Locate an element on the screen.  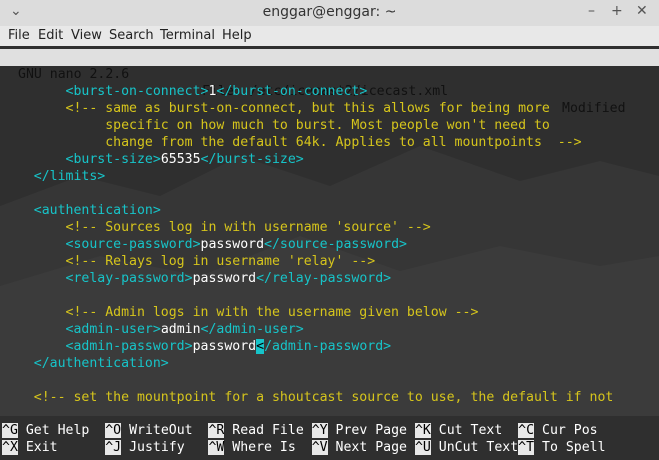
shortcut-item: ^O WriteOut is located at coordinates (156, 430).